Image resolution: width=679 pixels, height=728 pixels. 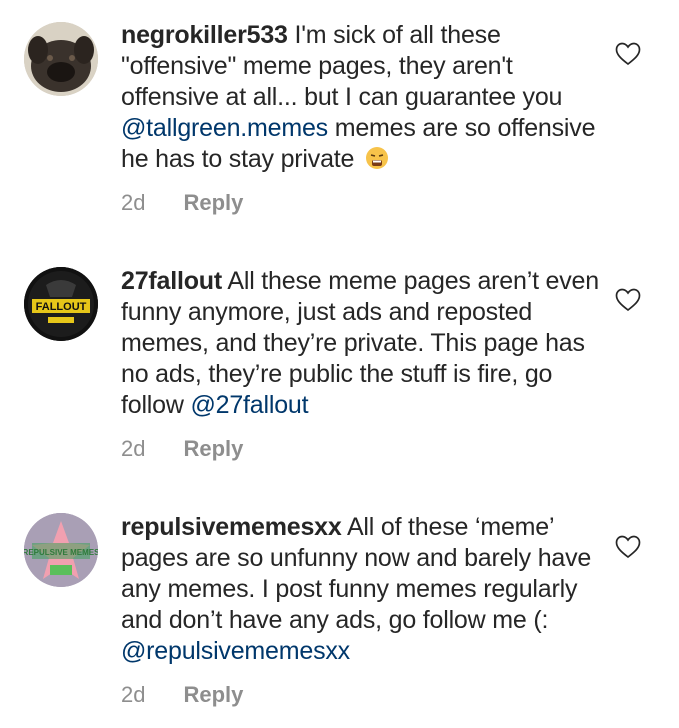 I want to click on dog-avatar-icon, so click(x=61, y=59).